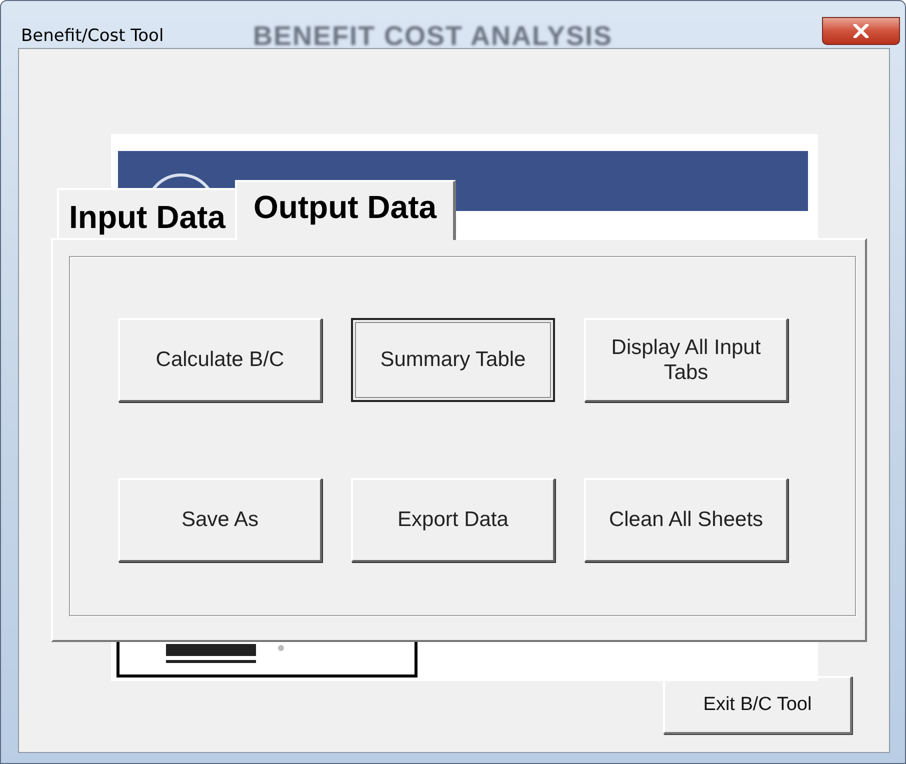 This screenshot has height=764, width=906. Describe the element at coordinates (92, 36) in the screenshot. I see `window-title: Benefit/Cost Tool` at that location.